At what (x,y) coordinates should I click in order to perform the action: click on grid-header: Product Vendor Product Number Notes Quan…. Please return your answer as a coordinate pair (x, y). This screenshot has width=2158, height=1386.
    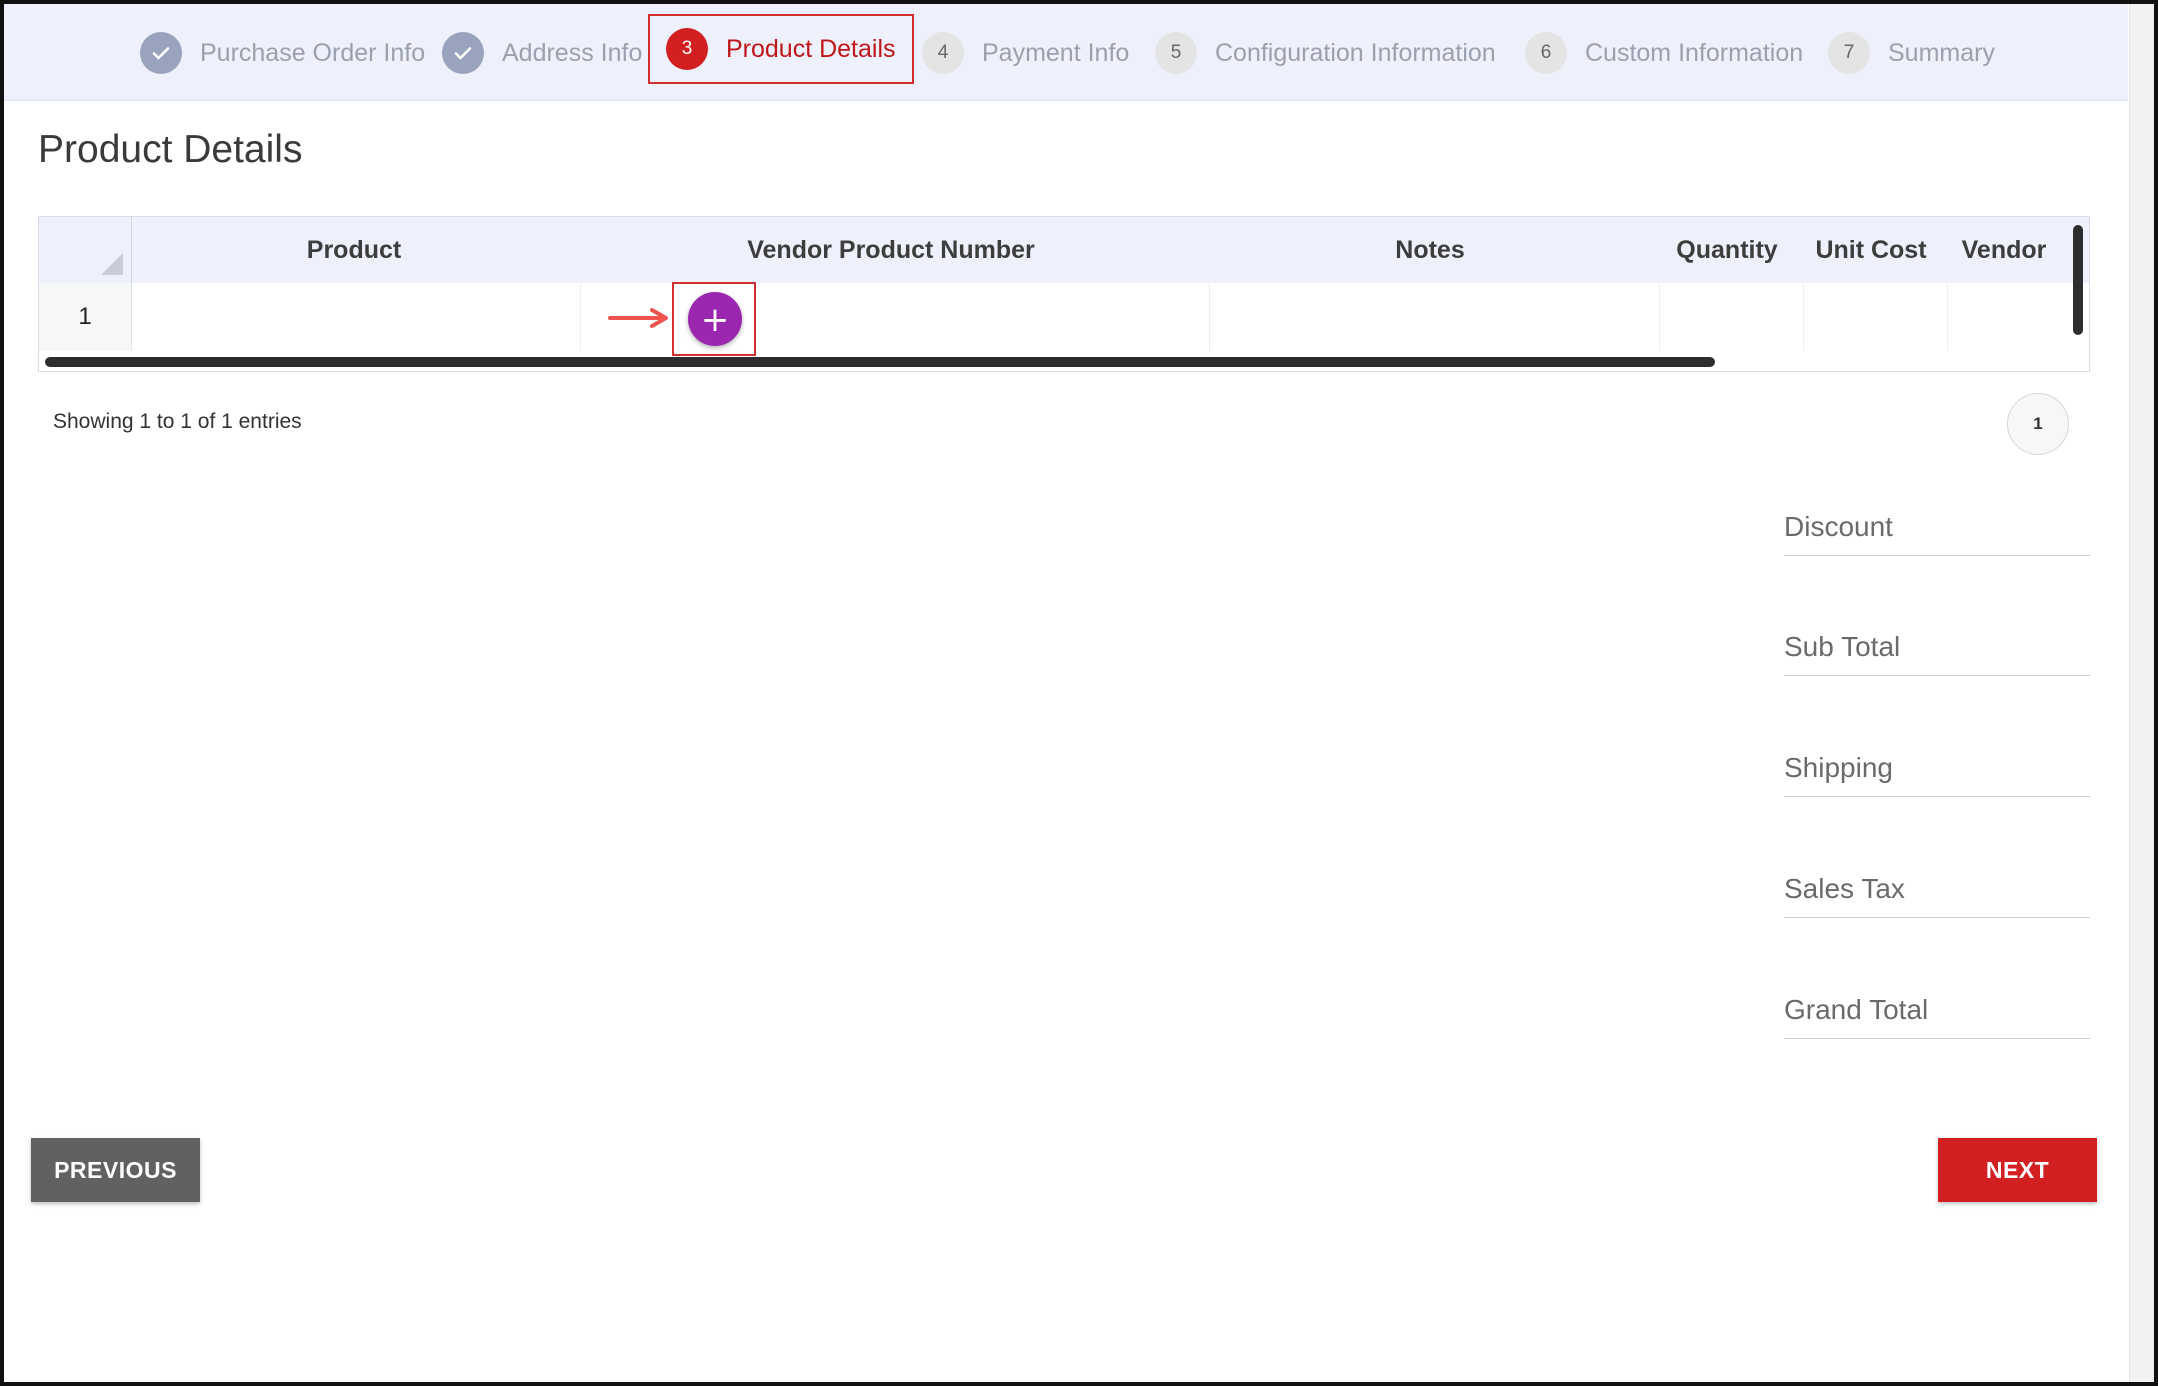
    Looking at the image, I should click on (1064, 250).